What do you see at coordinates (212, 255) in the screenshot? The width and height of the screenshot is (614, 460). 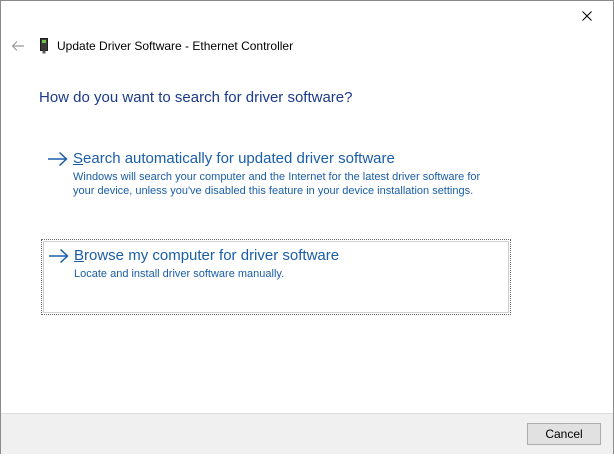 I see `option-title-text: rowse my computer for driver software` at bounding box center [212, 255].